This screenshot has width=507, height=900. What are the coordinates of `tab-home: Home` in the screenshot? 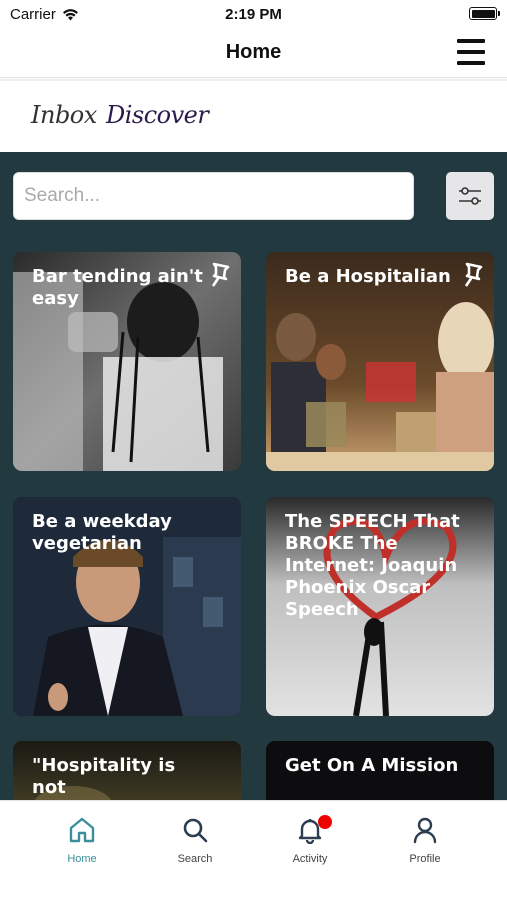 It's located at (82, 839).